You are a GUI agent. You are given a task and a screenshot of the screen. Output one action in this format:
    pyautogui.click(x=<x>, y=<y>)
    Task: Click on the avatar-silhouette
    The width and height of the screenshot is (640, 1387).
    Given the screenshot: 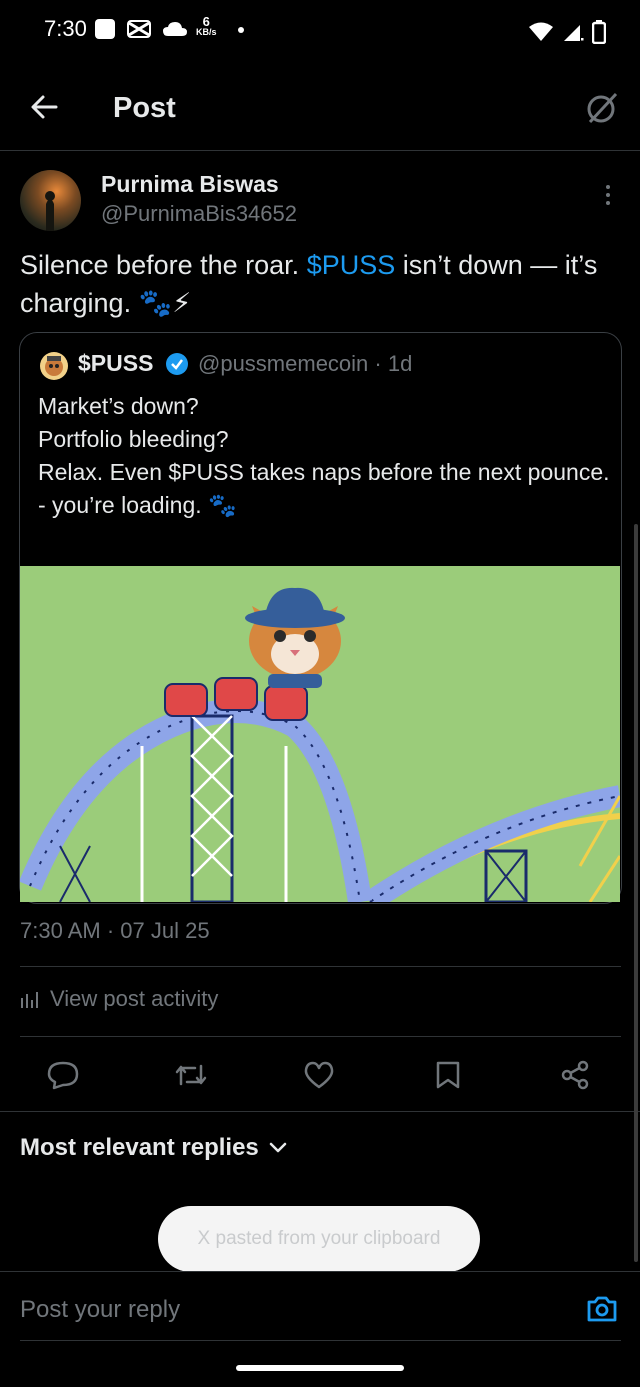 What is the action you would take?
    pyautogui.click(x=50, y=211)
    